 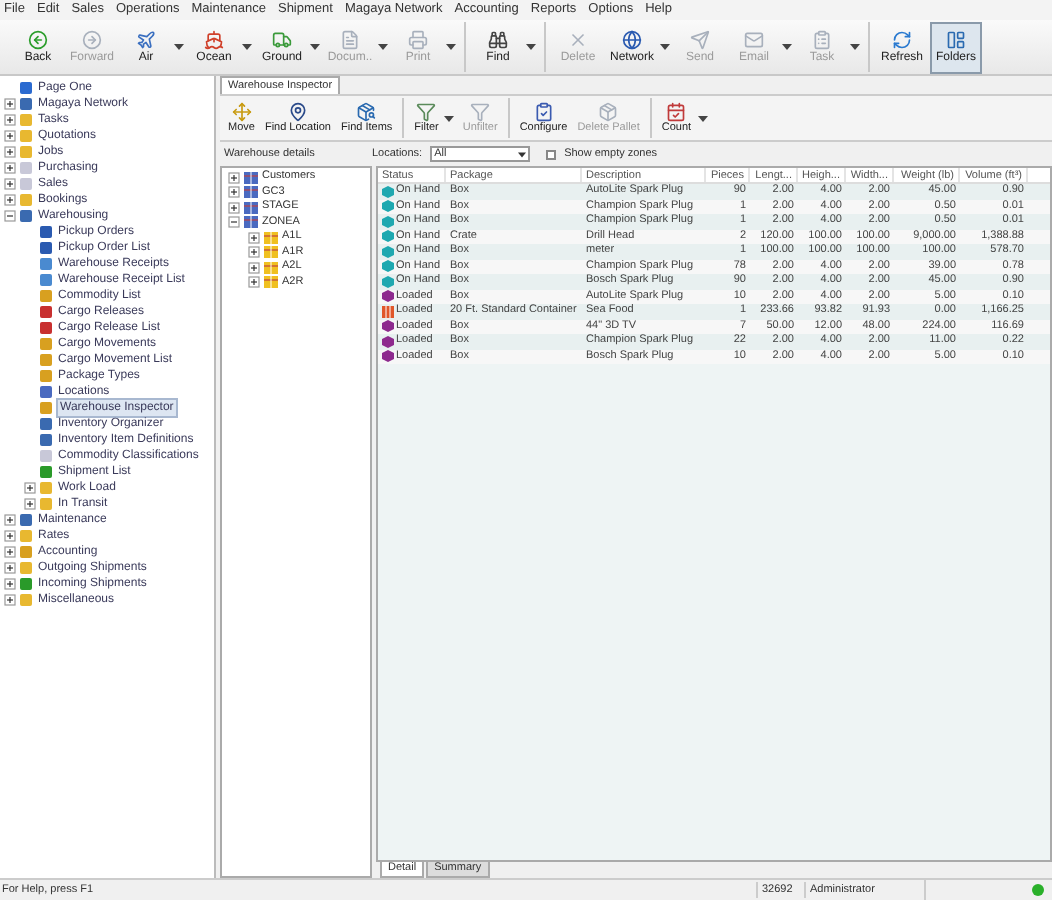 What do you see at coordinates (551, 154) in the screenshot?
I see `checkbox` at bounding box center [551, 154].